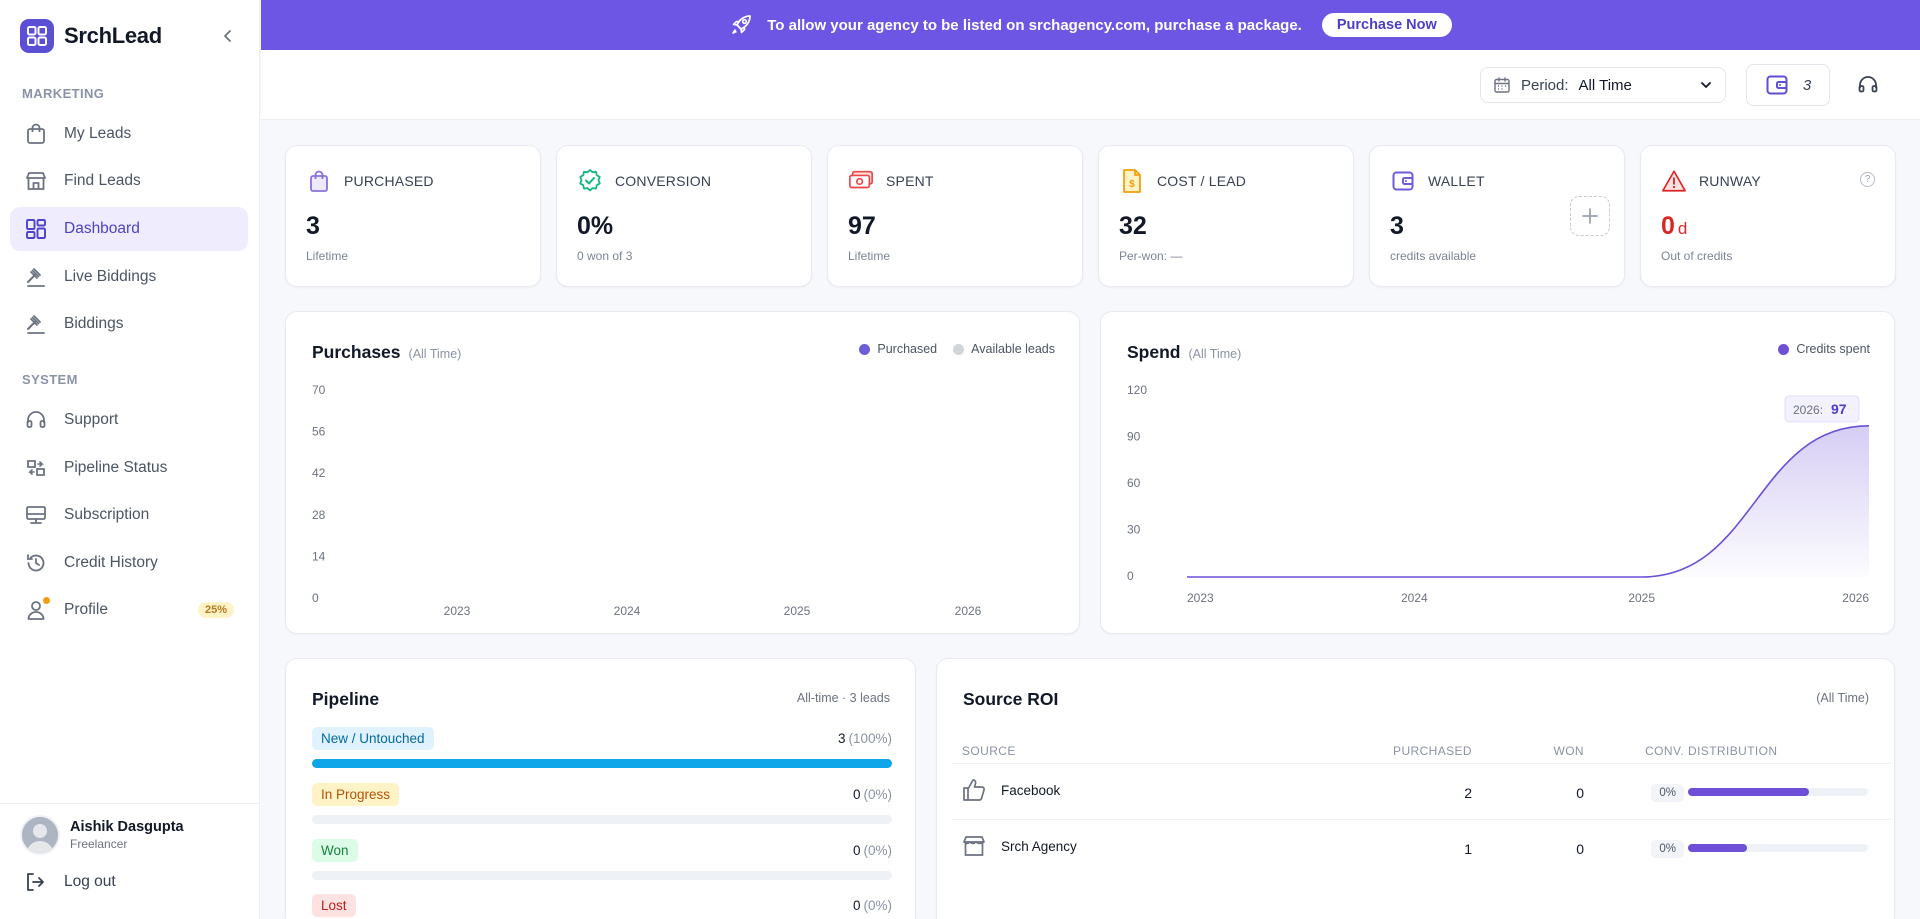 Image resolution: width=1920 pixels, height=919 pixels. What do you see at coordinates (602, 803) in the screenshot?
I see `pipeline-row: In Progress 0 (0%)` at bounding box center [602, 803].